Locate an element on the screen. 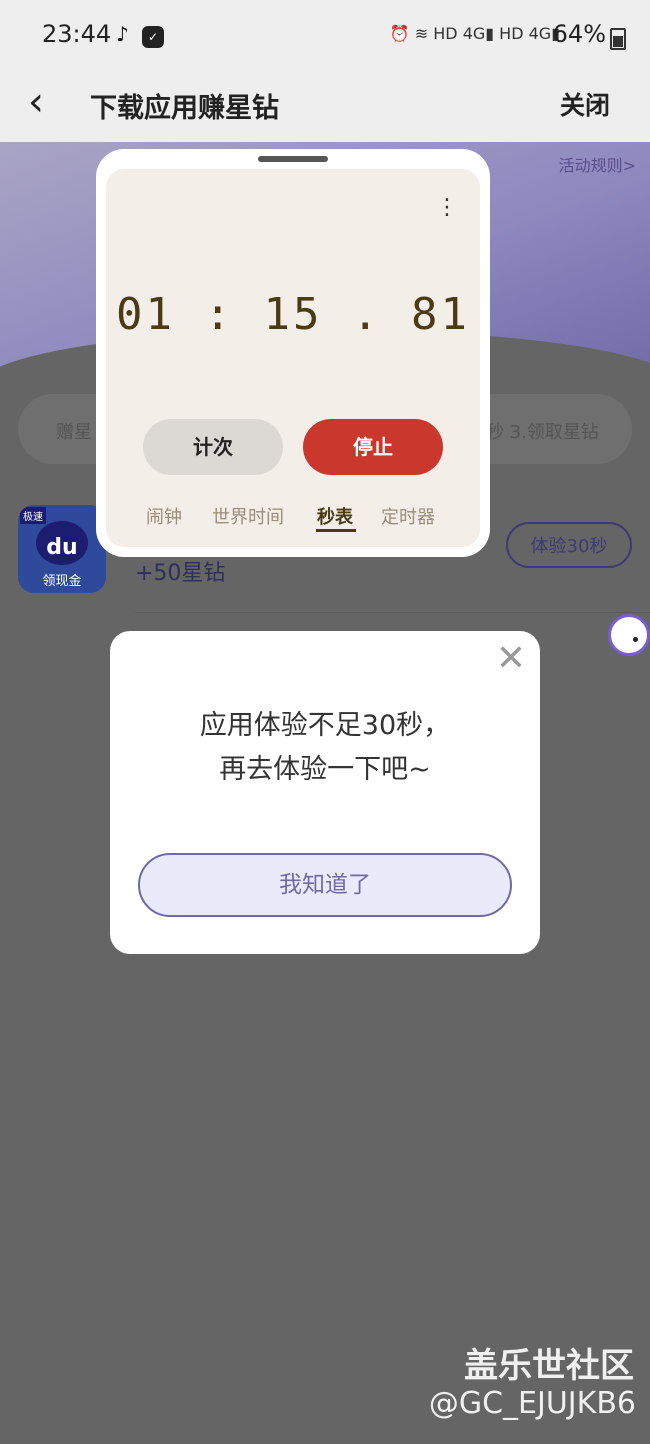  more-options-icon: ⋮ is located at coordinates (447, 208).